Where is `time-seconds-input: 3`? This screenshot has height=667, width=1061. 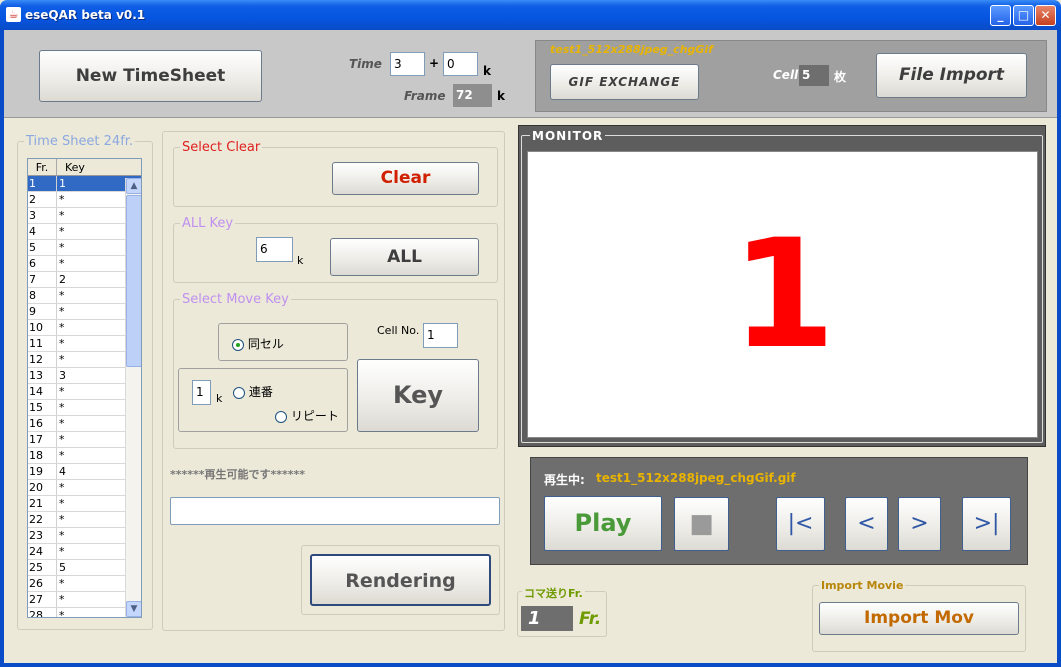 time-seconds-input: 3 is located at coordinates (407, 64).